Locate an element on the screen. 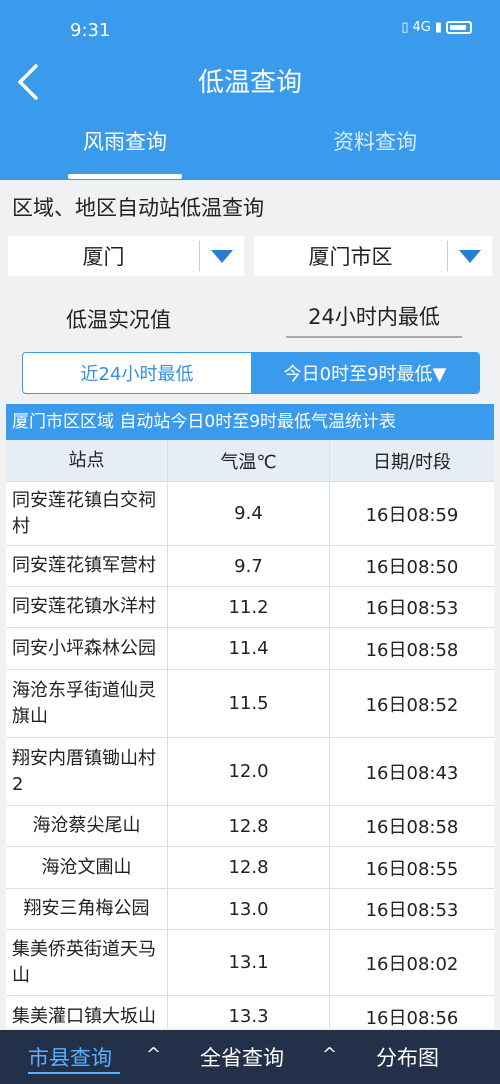 This screenshot has height=1084, width=500. station-name: 集美灌口镇大坂山 is located at coordinates (87, 1012).